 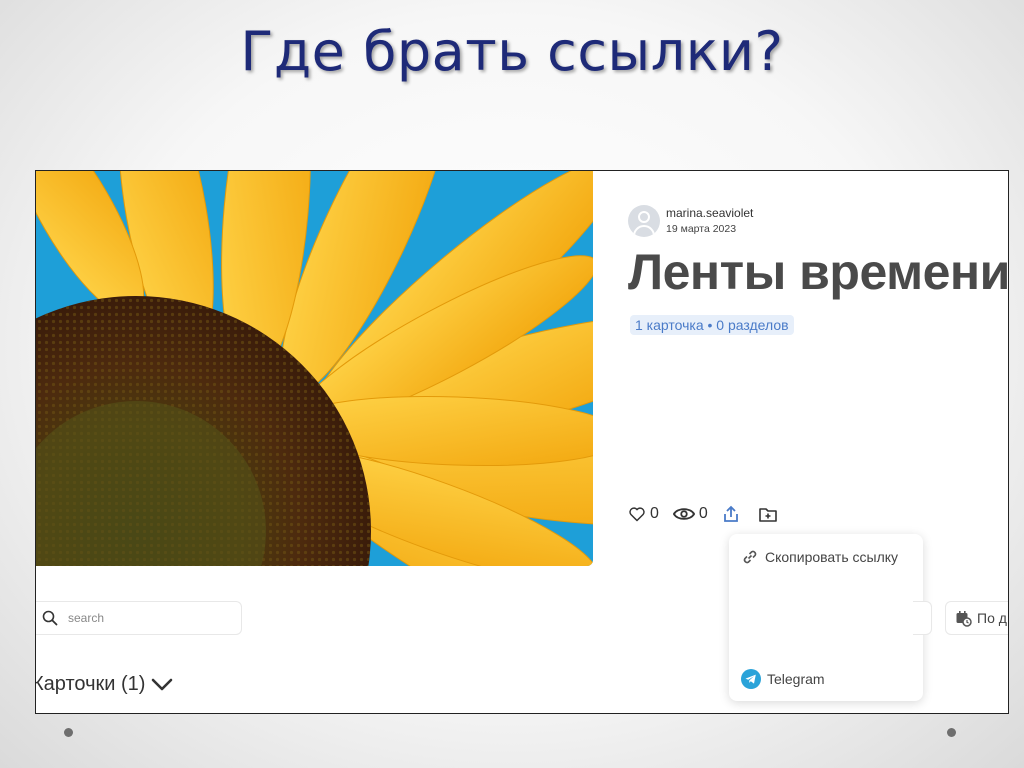 I want to click on copy-link-label: Скопировать ссылку, so click(x=832, y=557).